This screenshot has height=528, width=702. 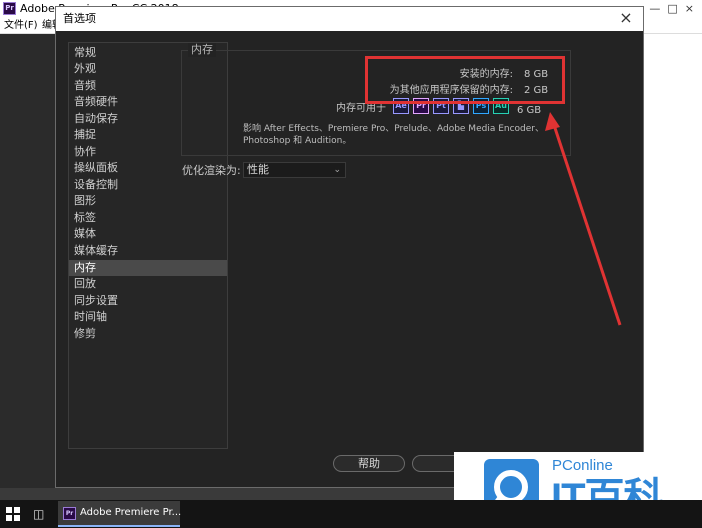 What do you see at coordinates (148, 201) in the screenshot?
I see `sidebar-item-graphics: 图形` at bounding box center [148, 201].